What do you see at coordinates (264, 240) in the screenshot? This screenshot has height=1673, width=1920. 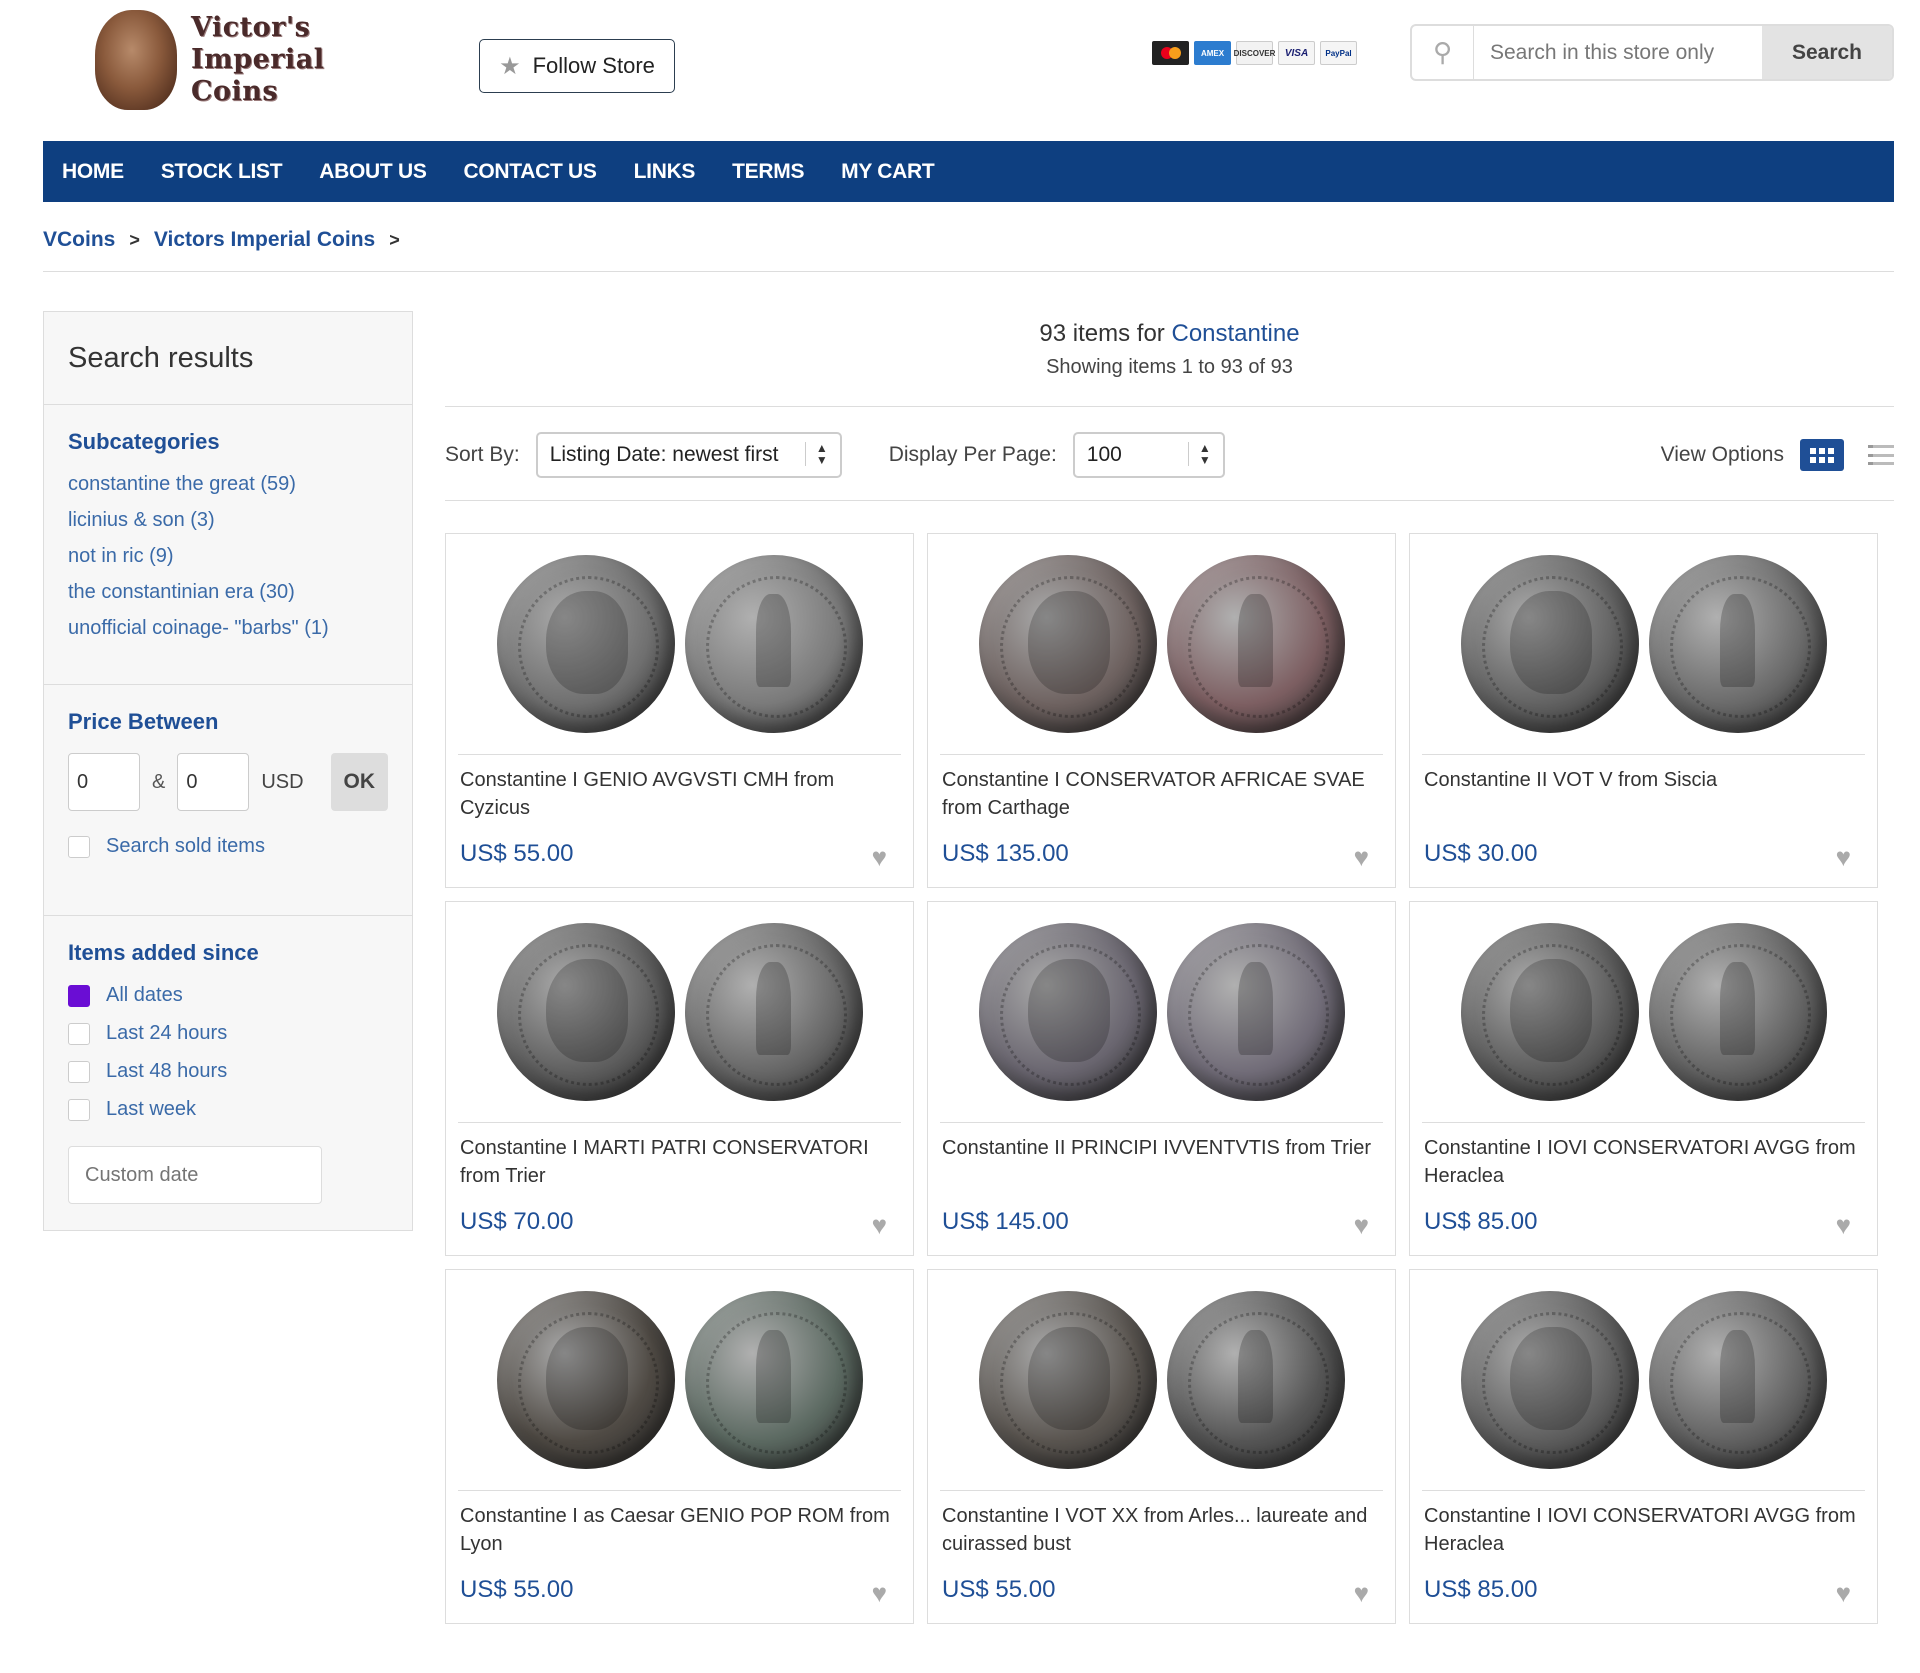 I see `breadcrumb-store: Victors Imperial Coins` at bounding box center [264, 240].